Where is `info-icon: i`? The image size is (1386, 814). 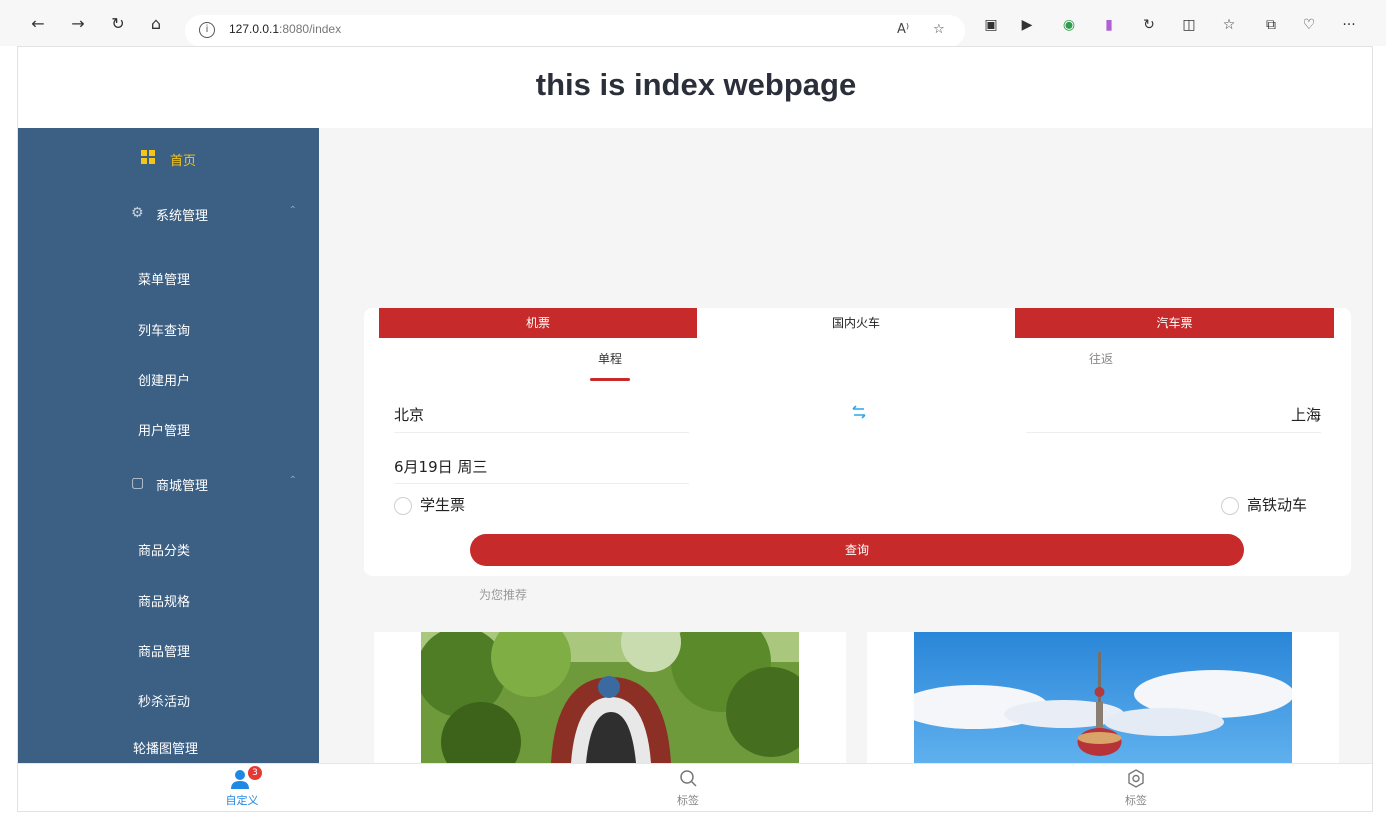
info-icon: i is located at coordinates (207, 30).